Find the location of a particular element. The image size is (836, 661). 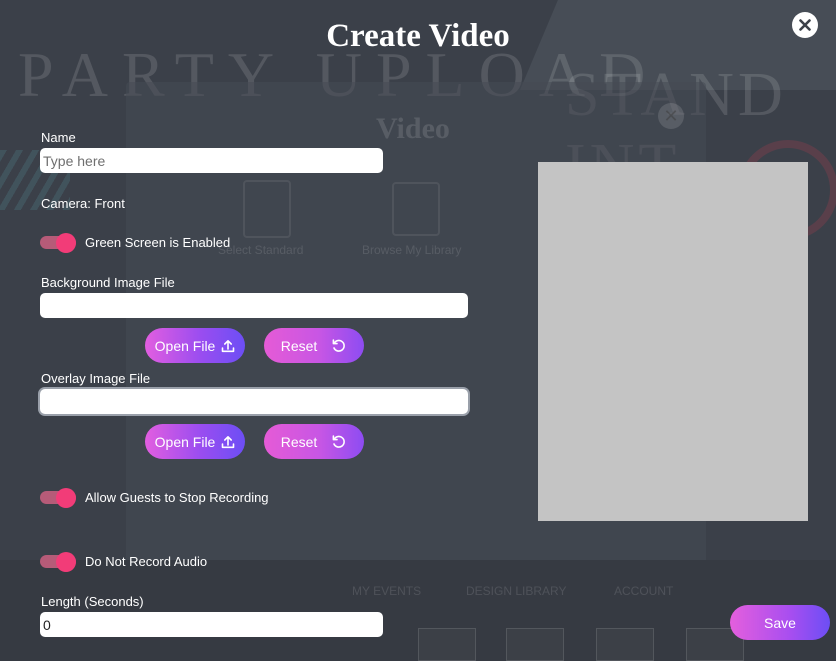

length-label: Length (Seconds) is located at coordinates (92, 601).